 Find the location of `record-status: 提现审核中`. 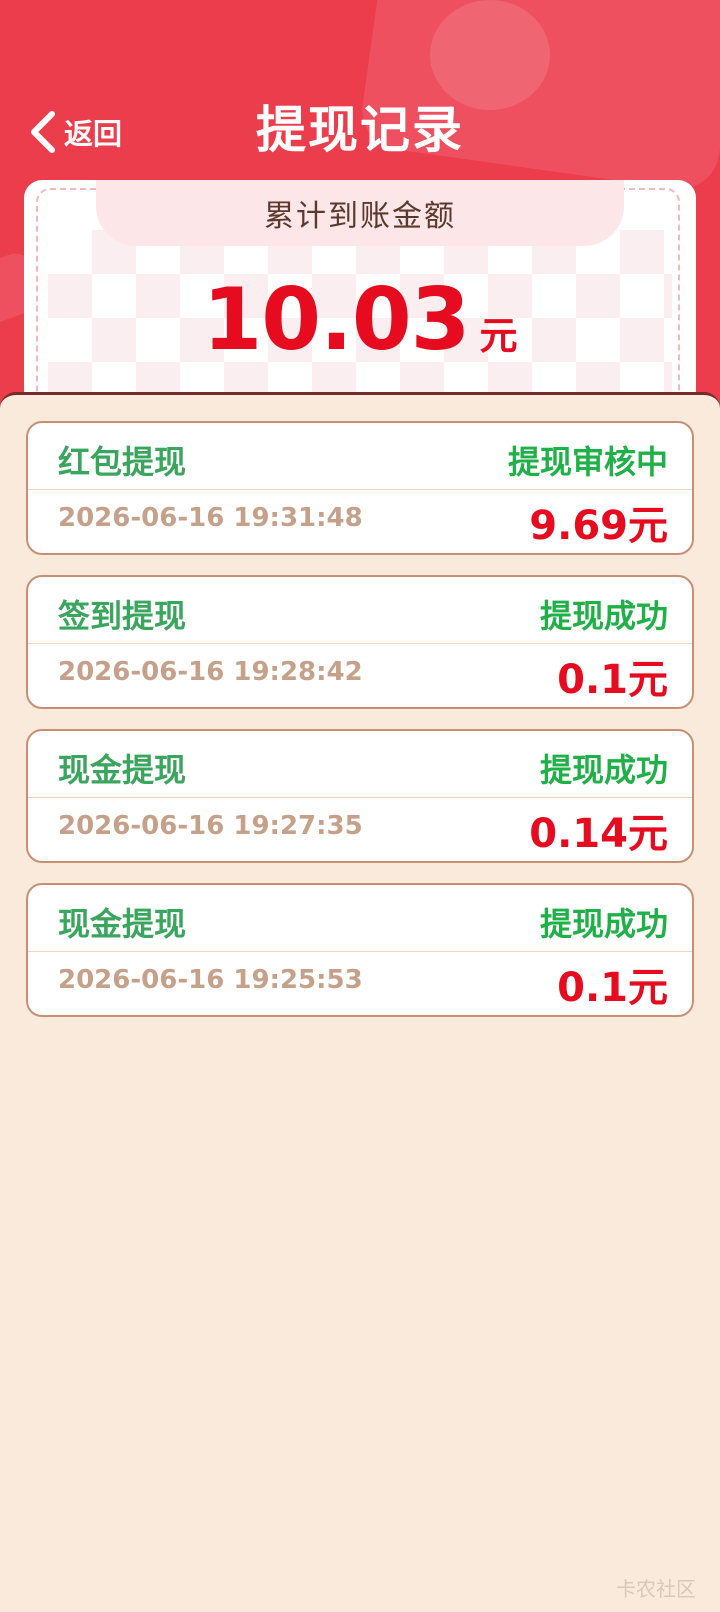

record-status: 提现审核中 is located at coordinates (587, 462).